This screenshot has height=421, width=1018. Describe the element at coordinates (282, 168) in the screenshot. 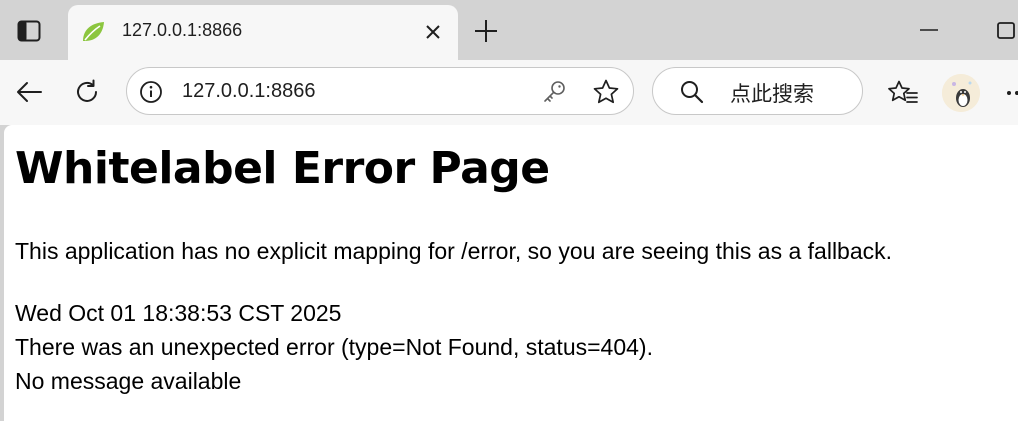

I see `page-title: Whitelabel Error Page` at that location.